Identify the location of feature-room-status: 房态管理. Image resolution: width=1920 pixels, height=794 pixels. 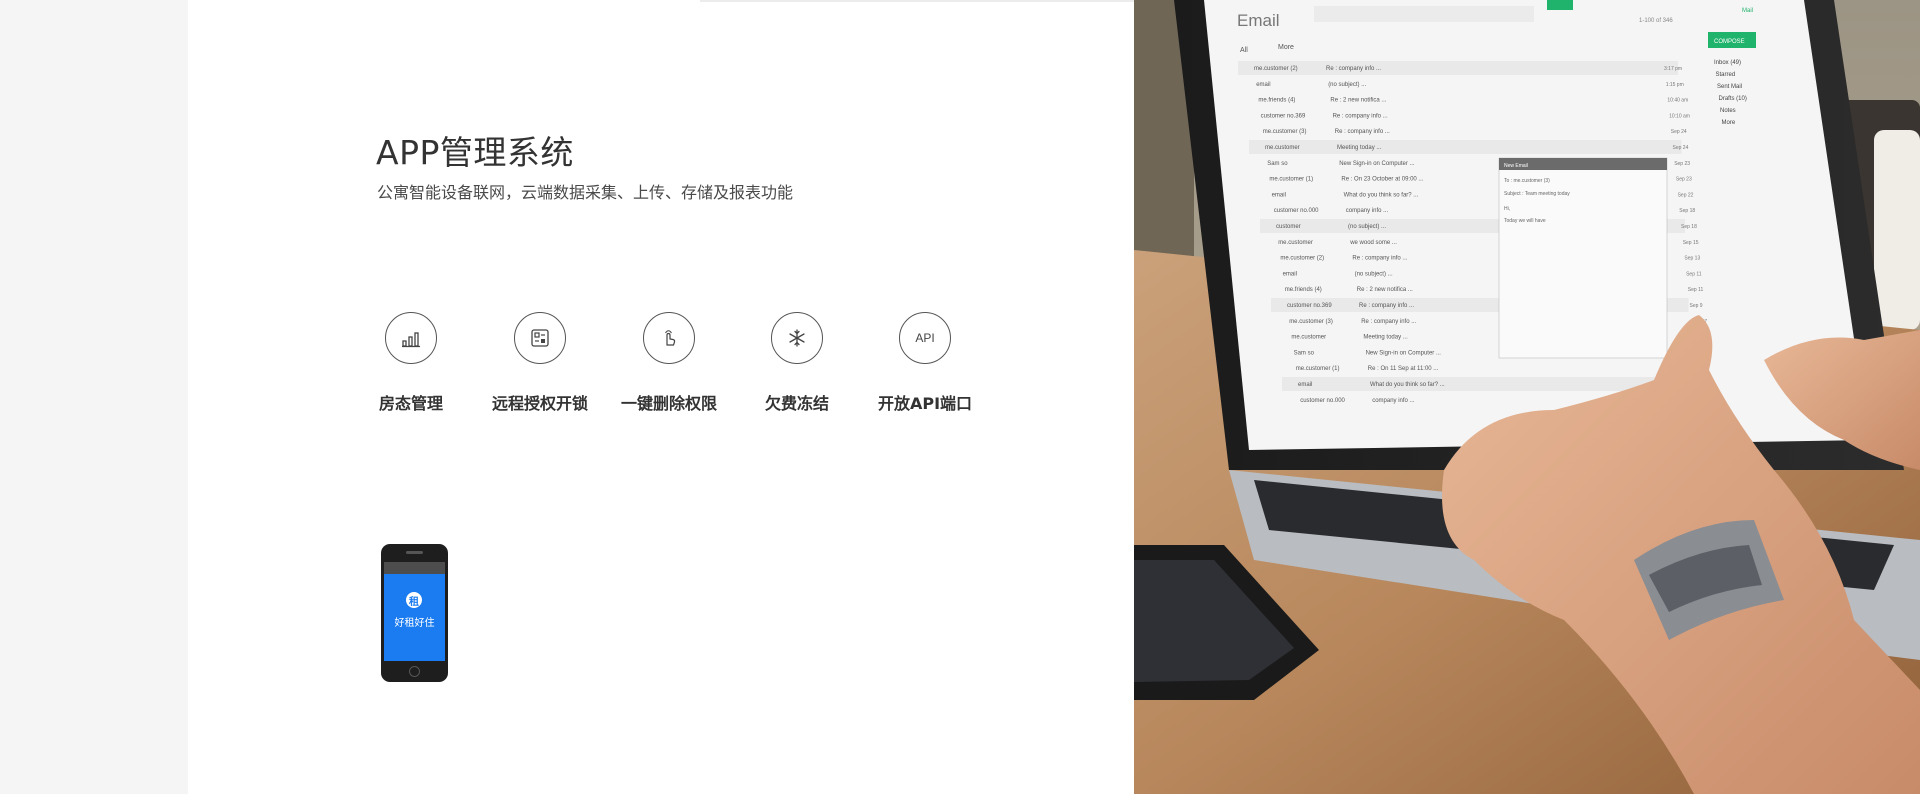
(411, 363).